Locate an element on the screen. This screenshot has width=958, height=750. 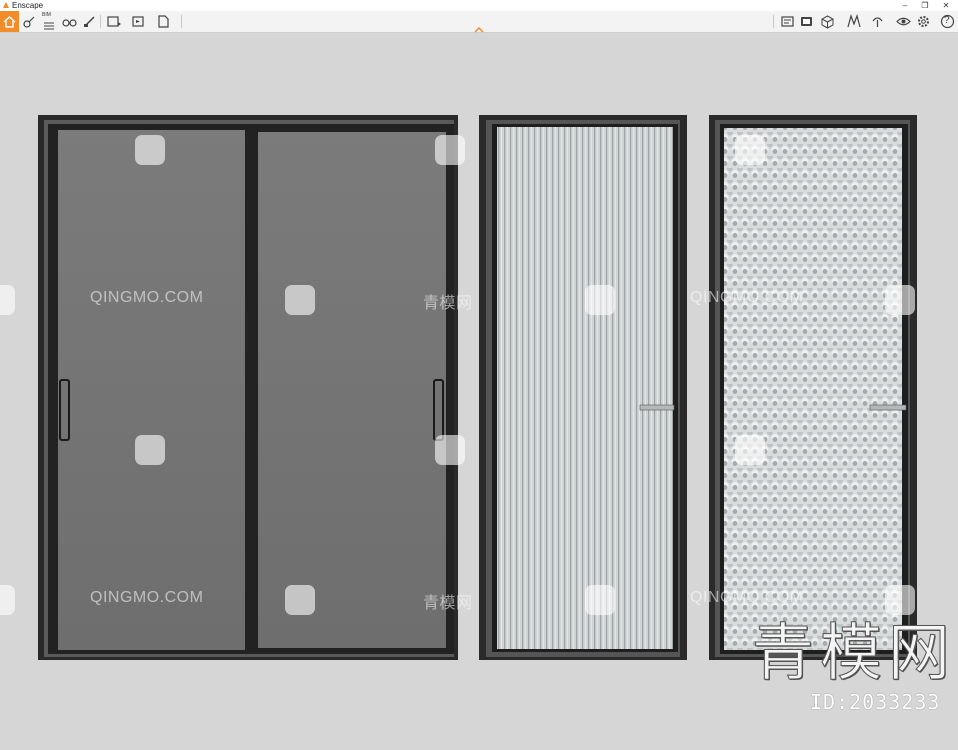
home-icon is located at coordinates (9, 22).